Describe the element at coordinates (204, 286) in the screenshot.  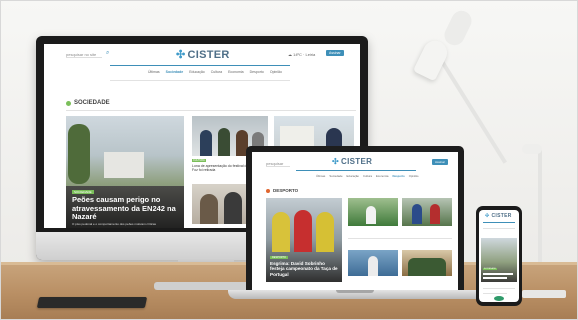
I see `monitor-foot` at that location.